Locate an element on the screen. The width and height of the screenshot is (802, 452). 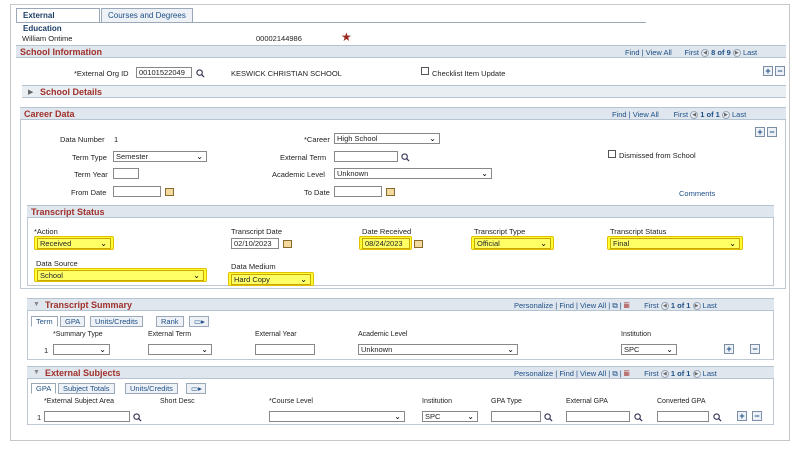
summary-type-select: ⌄ is located at coordinates (81, 349).